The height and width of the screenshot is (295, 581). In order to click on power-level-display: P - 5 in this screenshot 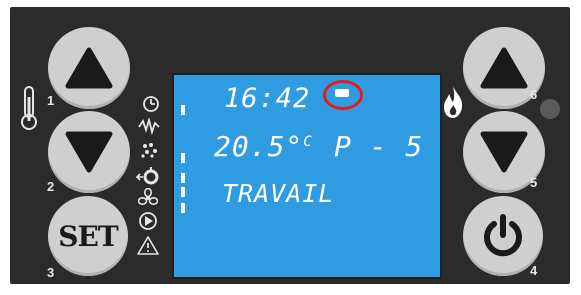, I will do `click(379, 146)`.